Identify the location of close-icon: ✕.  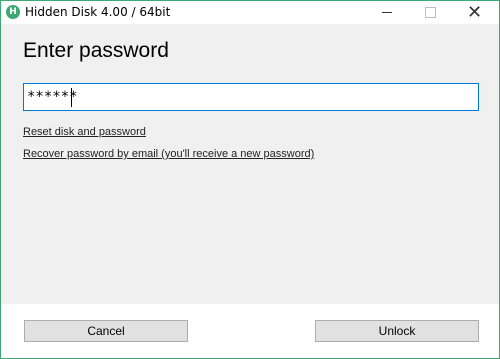
(474, 12).